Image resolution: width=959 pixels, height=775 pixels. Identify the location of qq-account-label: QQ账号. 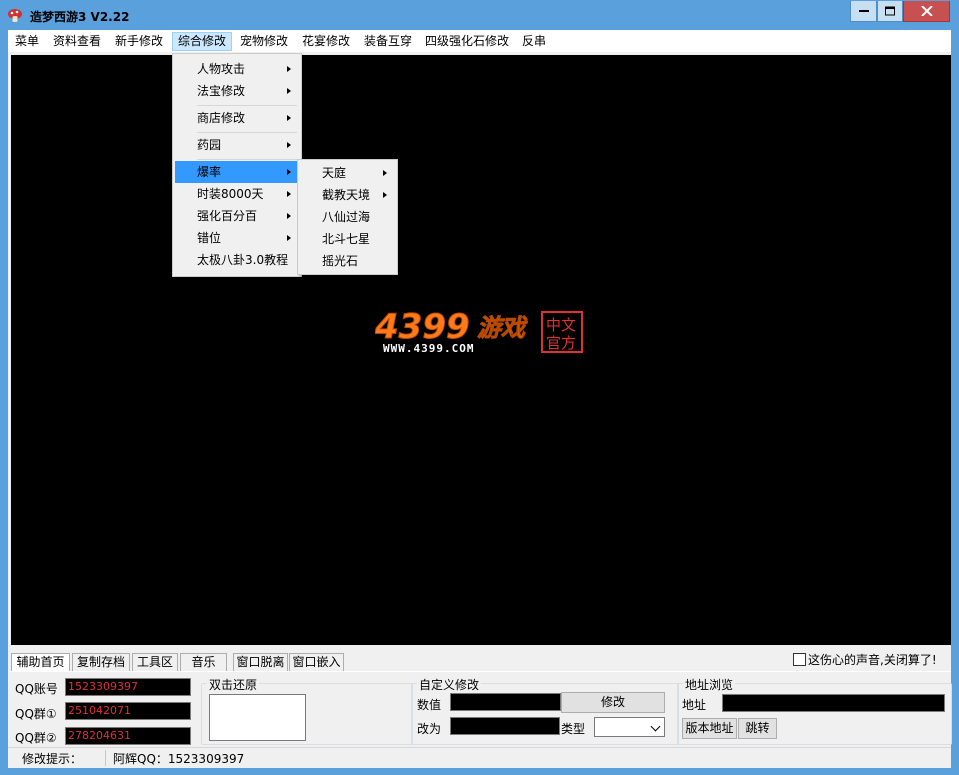
(36, 689).